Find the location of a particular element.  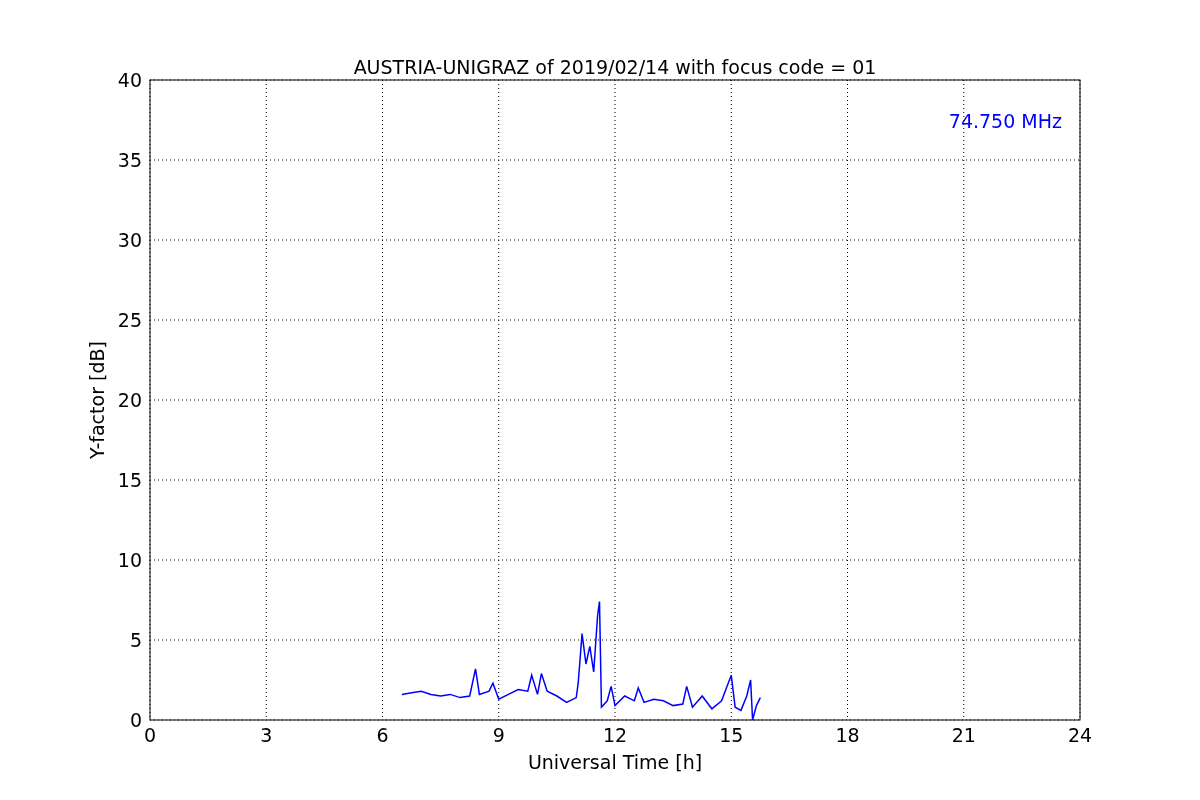

chart-title: AUSTRIA-UNIGRAZ of 2019/02/14 with focus code = 01 is located at coordinates (615, 67).